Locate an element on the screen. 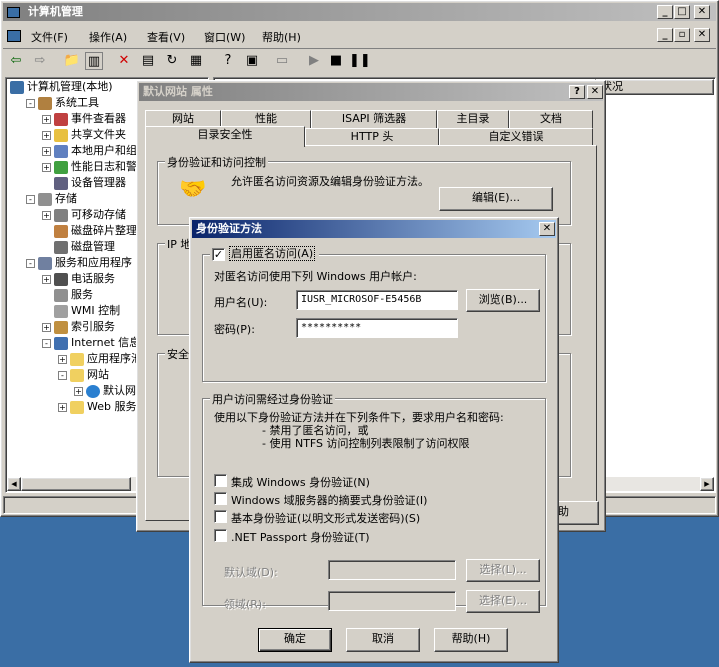 The height and width of the screenshot is (667, 719). forward-arrow-icon: ⇨ is located at coordinates (40, 61).